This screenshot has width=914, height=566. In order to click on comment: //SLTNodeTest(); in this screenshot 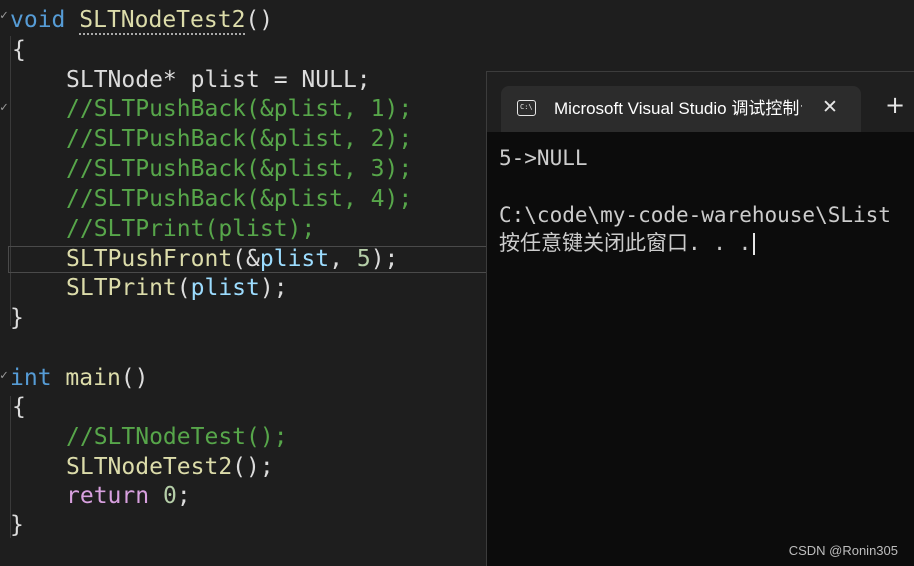, I will do `click(177, 437)`.